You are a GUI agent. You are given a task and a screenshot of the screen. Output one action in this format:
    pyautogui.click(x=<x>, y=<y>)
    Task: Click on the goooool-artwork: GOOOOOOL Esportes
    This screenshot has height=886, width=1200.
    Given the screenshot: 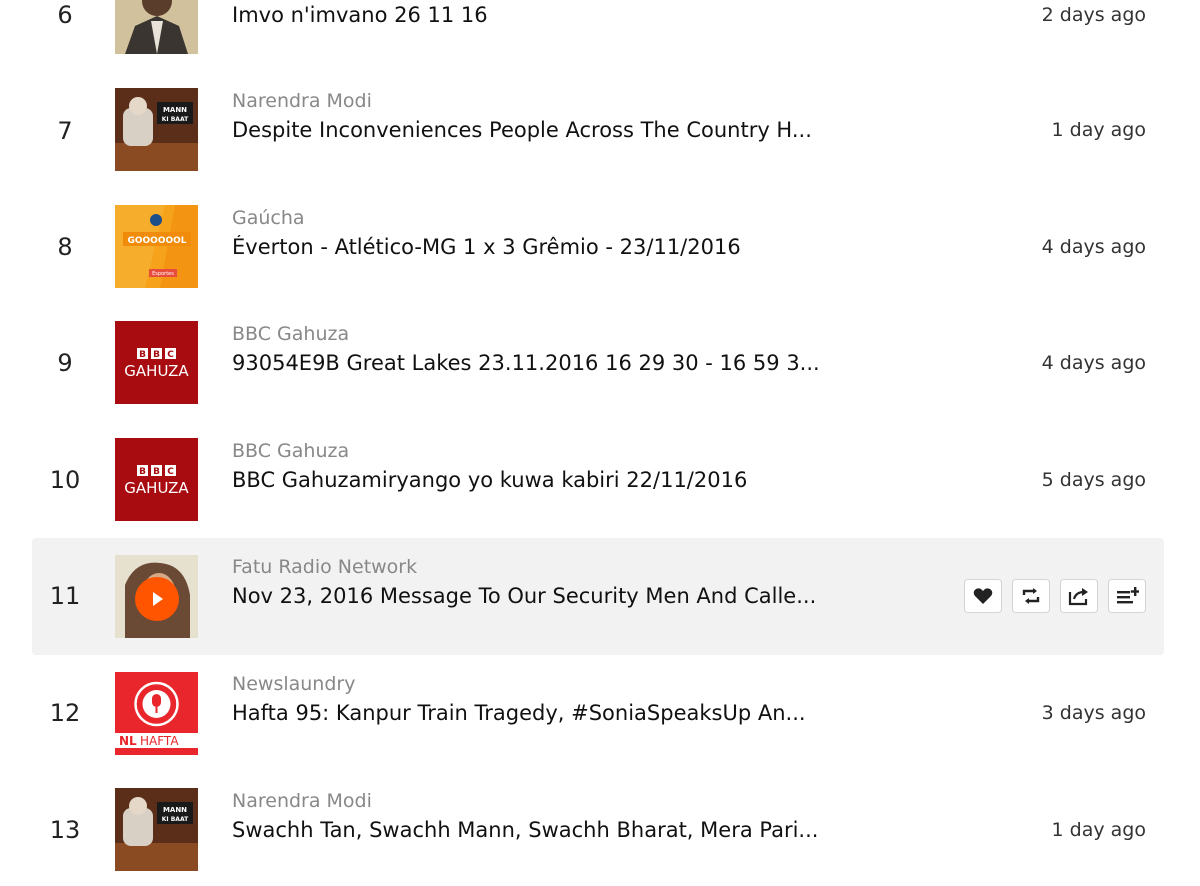 What is the action you would take?
    pyautogui.click(x=156, y=246)
    